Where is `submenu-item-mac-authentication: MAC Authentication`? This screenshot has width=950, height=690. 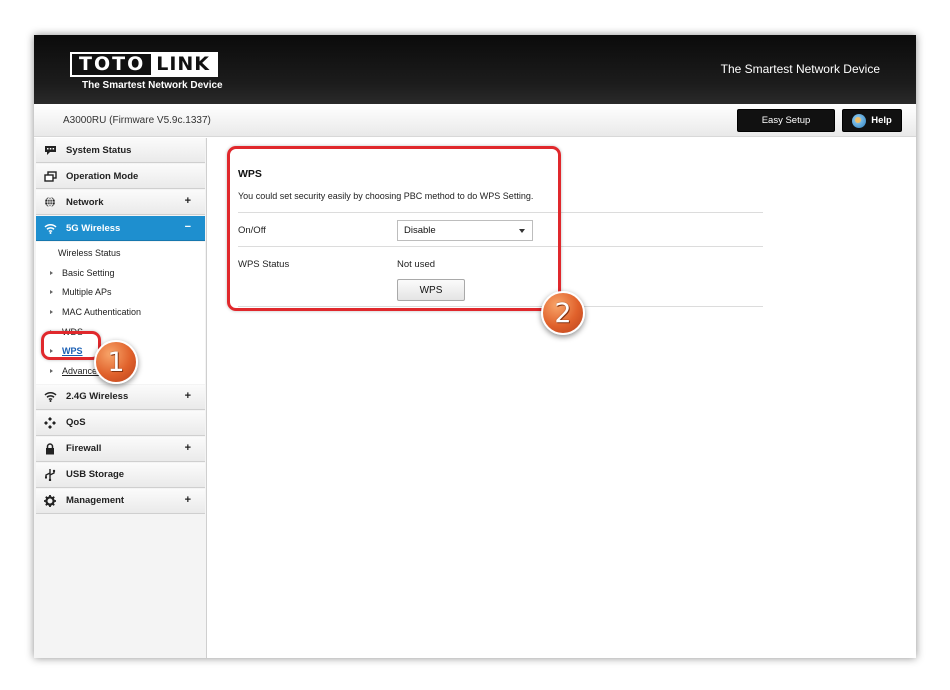 submenu-item-mac-authentication: MAC Authentication is located at coordinates (120, 312).